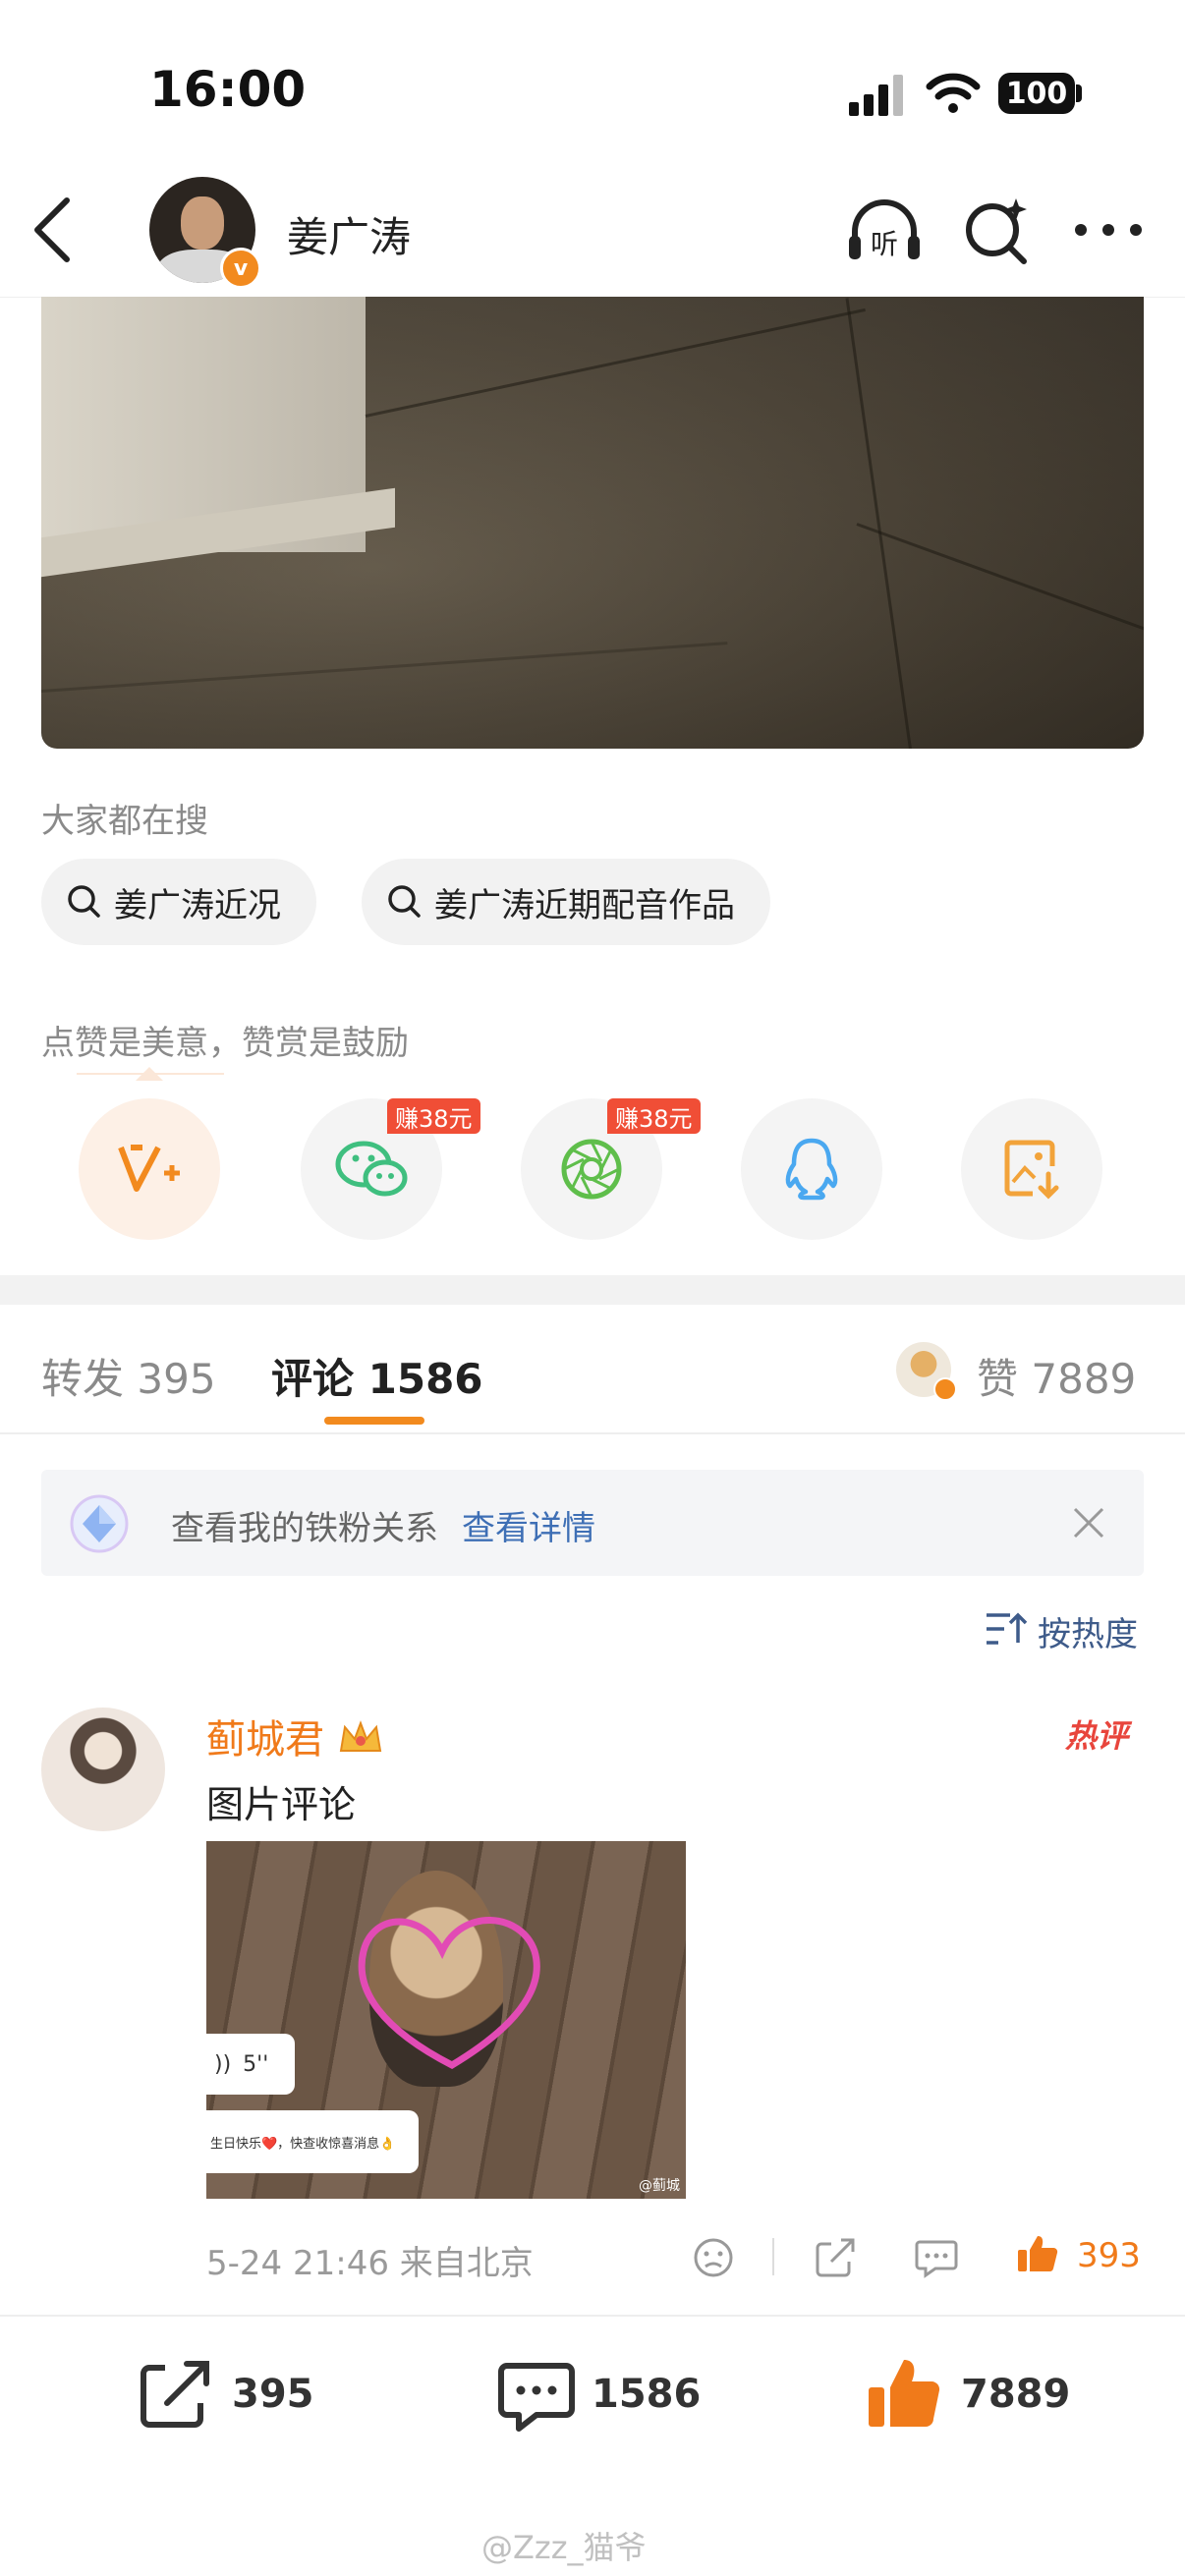 Image resolution: width=1185 pixels, height=2576 pixels. What do you see at coordinates (1097, 1736) in the screenshot?
I see `hot-comment-badge: 热评` at bounding box center [1097, 1736].